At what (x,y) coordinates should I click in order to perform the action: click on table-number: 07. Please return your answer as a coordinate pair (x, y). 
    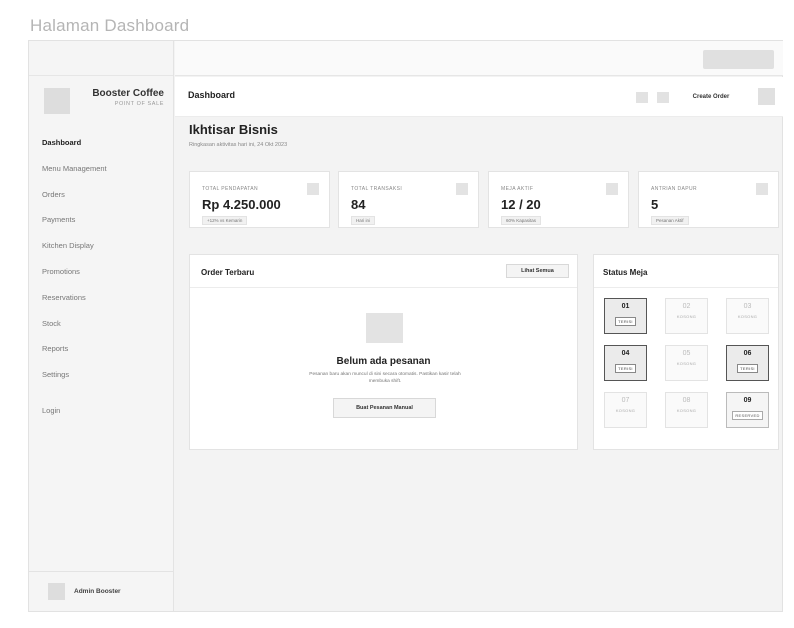
    Looking at the image, I should click on (625, 400).